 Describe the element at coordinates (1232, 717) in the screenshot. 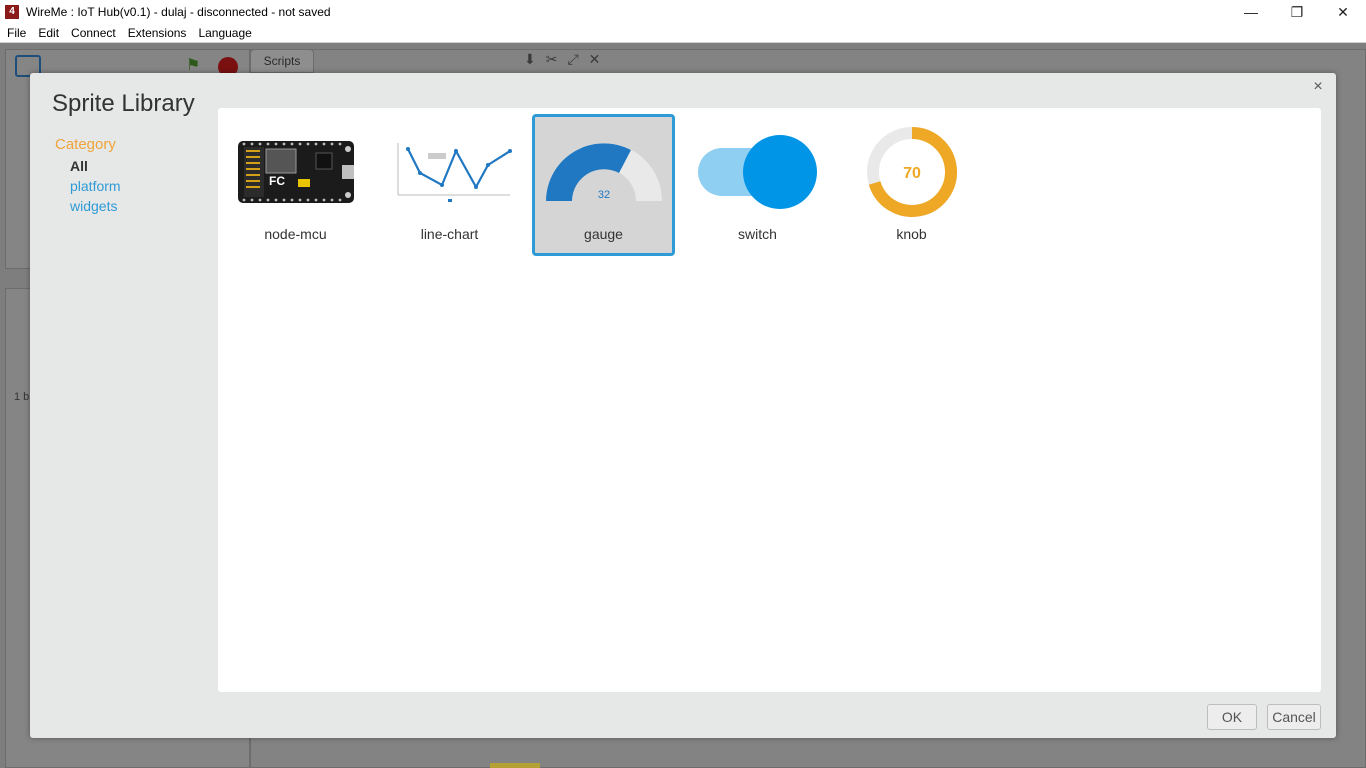

I see `ok-button: OK` at that location.